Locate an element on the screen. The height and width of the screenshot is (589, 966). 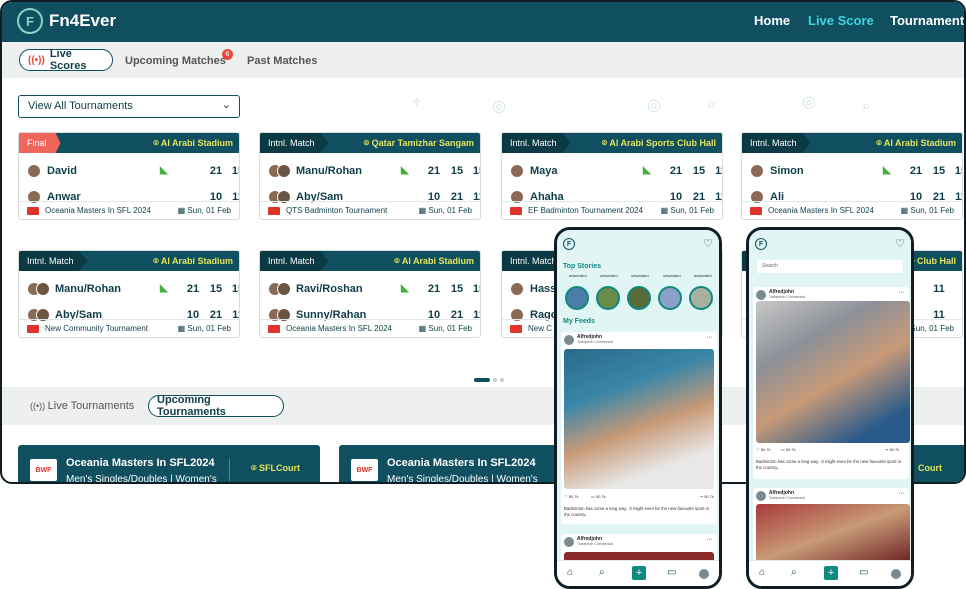
set-score: 15 is located at coordinates (476, 289).